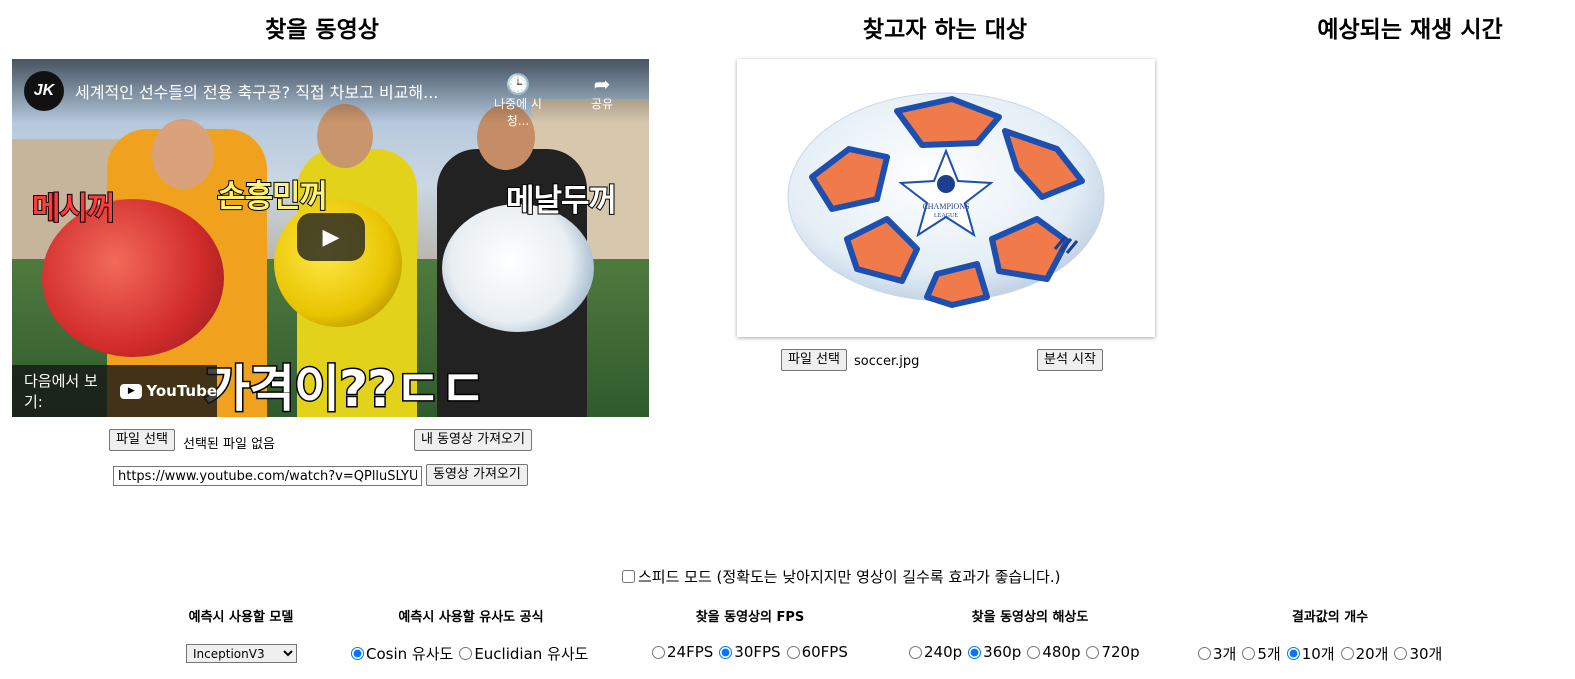 The height and width of the screenshot is (679, 1575). What do you see at coordinates (1225, 654) in the screenshot?
I see `count-option-label: 3개` at bounding box center [1225, 654].